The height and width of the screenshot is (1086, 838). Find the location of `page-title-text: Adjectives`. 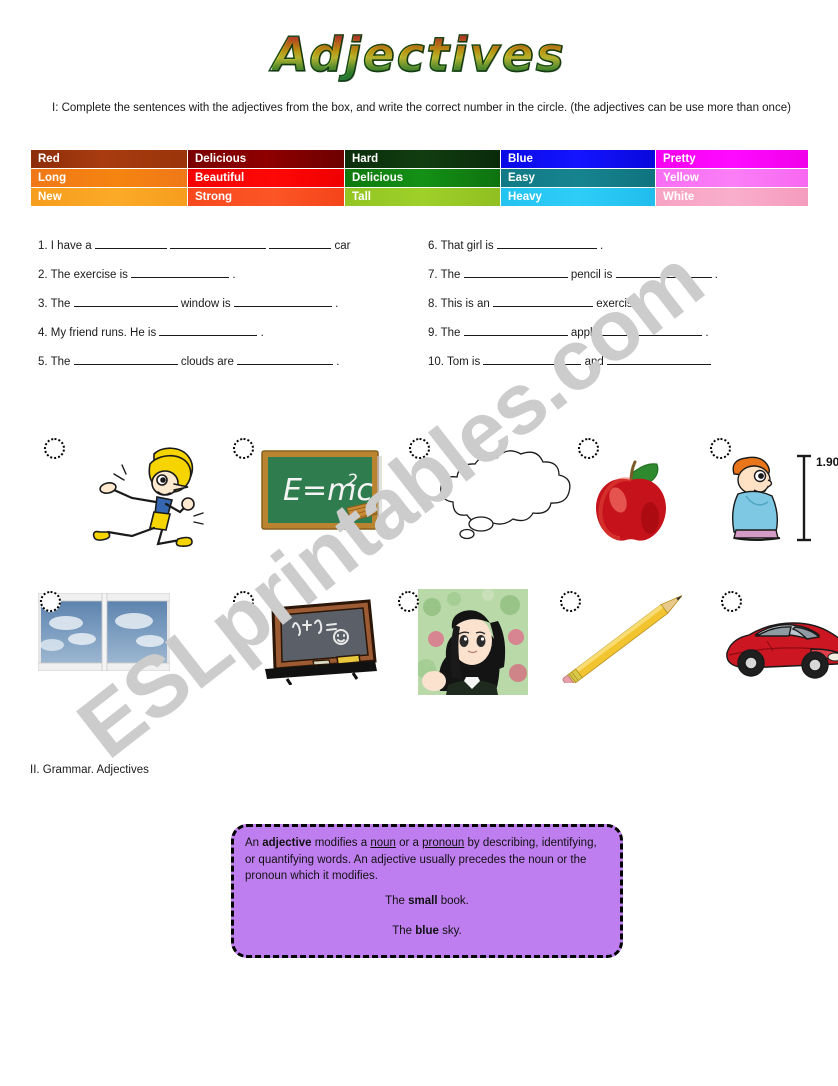

page-title-text: Adjectives is located at coordinates (419, 55).